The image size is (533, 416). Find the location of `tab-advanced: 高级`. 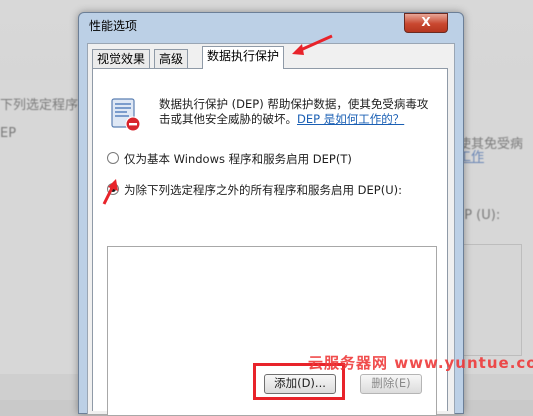

tab-advanced: 高级 is located at coordinates (171, 58).